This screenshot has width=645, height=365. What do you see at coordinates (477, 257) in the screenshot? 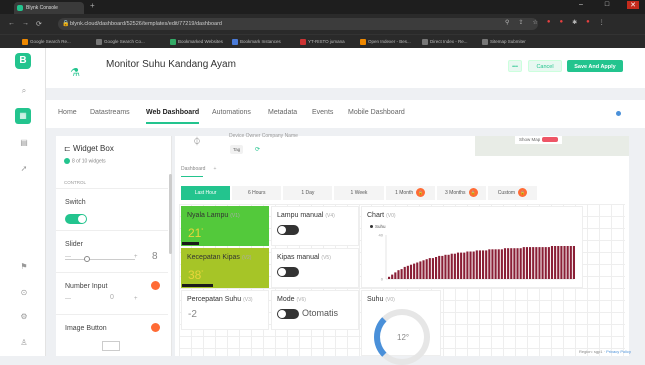
I see `chart-plot: 40 0` at bounding box center [477, 257].